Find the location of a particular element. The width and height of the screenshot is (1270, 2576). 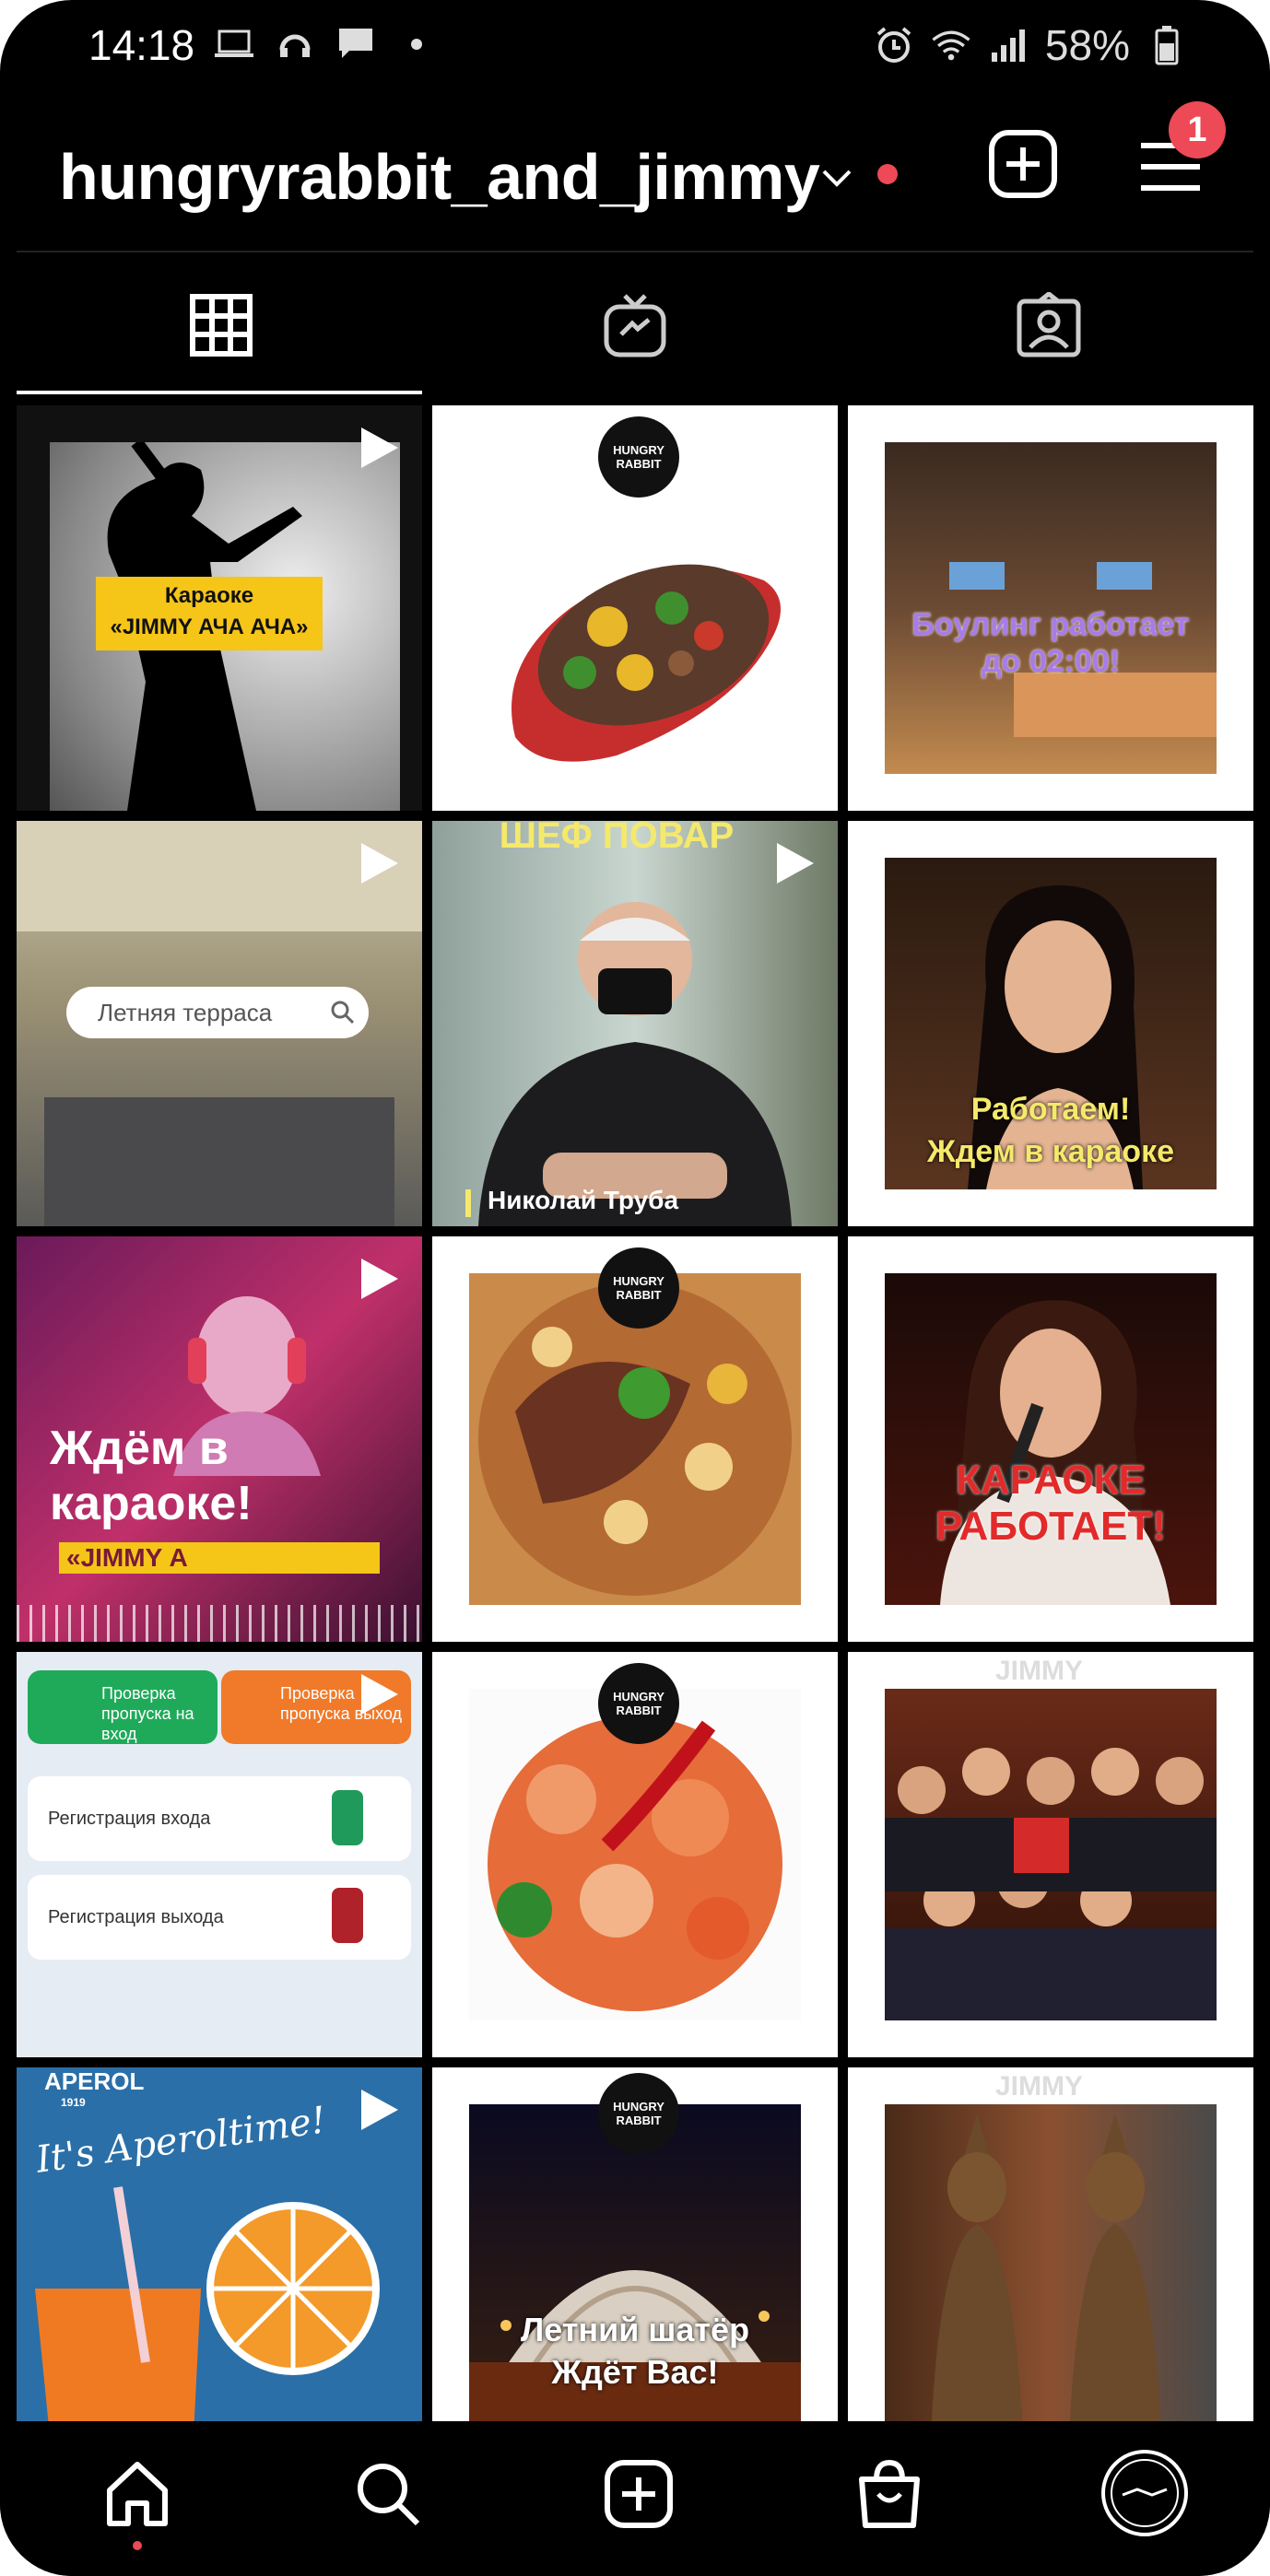

status-bar: 14:18 58% is located at coordinates (635, 50).